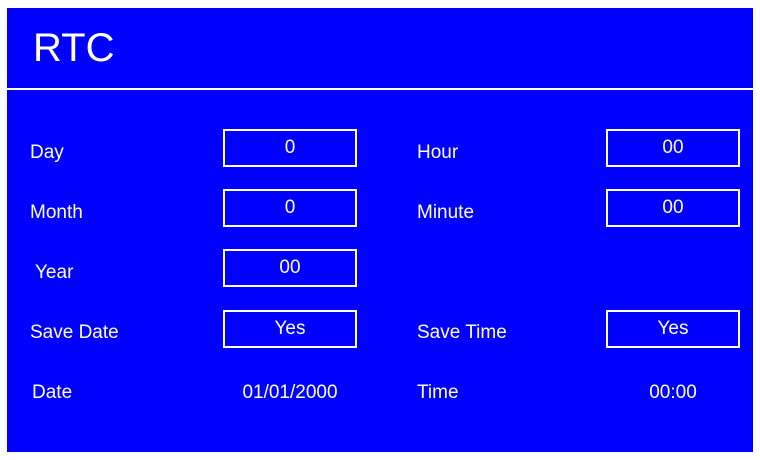  I want to click on year-label: Year, so click(54, 272).